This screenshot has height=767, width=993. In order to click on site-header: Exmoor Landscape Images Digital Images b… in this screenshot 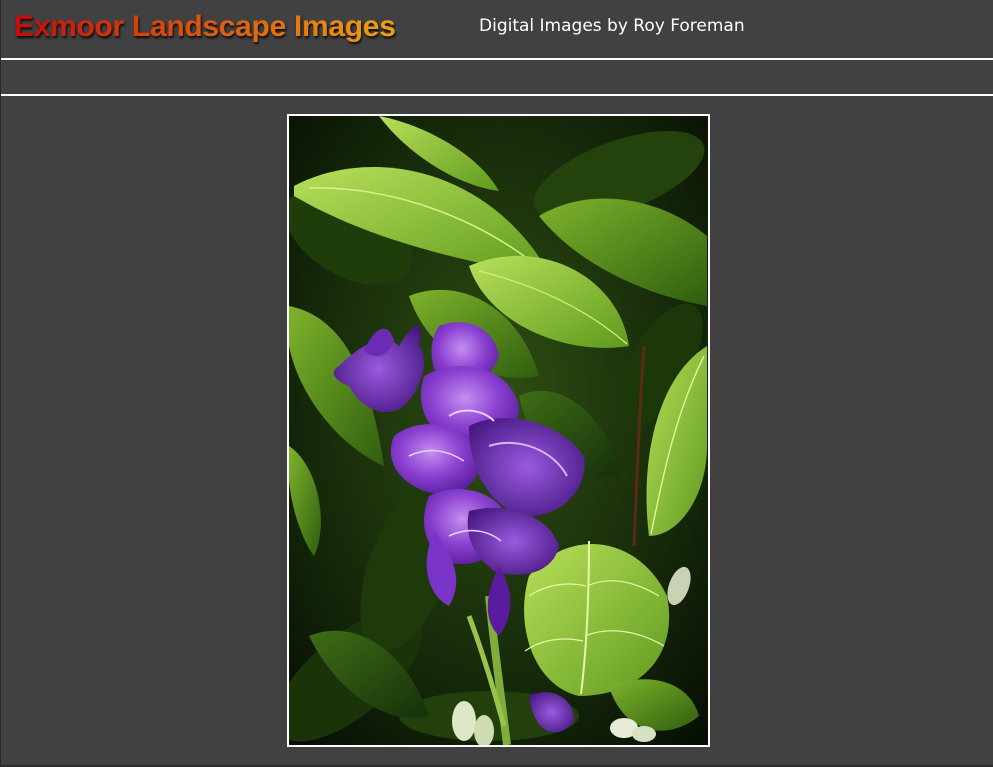, I will do `click(497, 29)`.